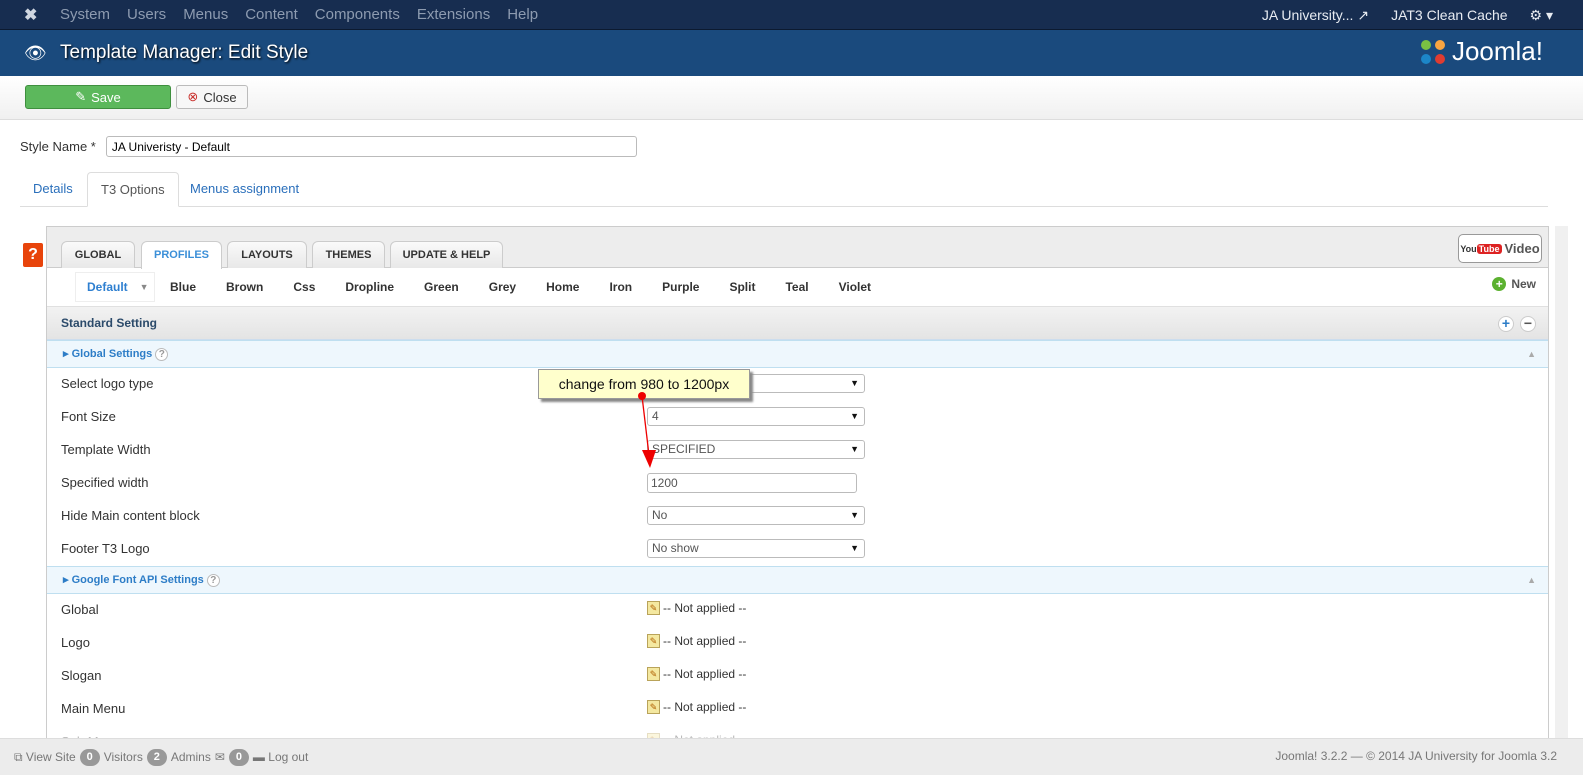  I want to click on font-global-value: -- Not applied --, so click(705, 608).